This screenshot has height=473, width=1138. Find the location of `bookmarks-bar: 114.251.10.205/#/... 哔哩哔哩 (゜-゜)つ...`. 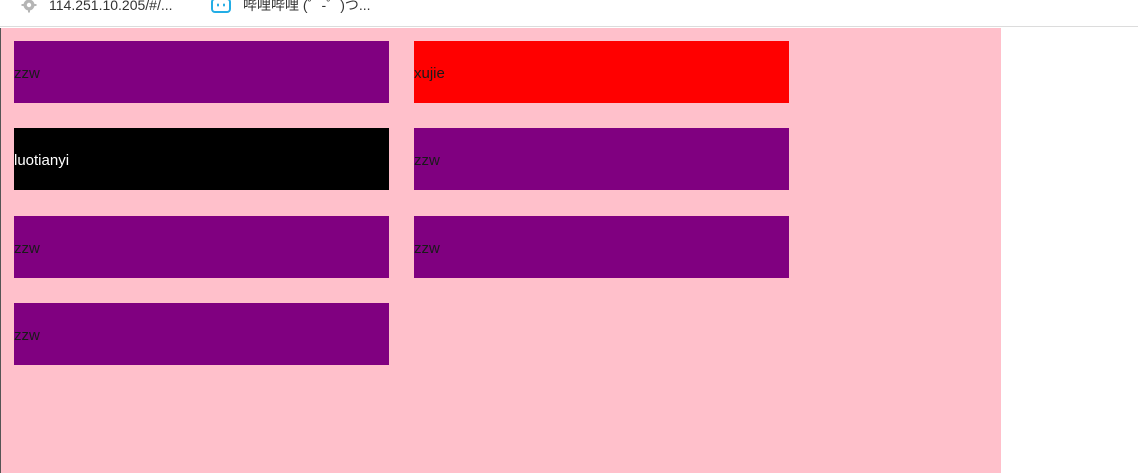

bookmarks-bar: 114.251.10.205/#/... 哔哩哔哩 (゜-゜)つ... is located at coordinates (569, 13).